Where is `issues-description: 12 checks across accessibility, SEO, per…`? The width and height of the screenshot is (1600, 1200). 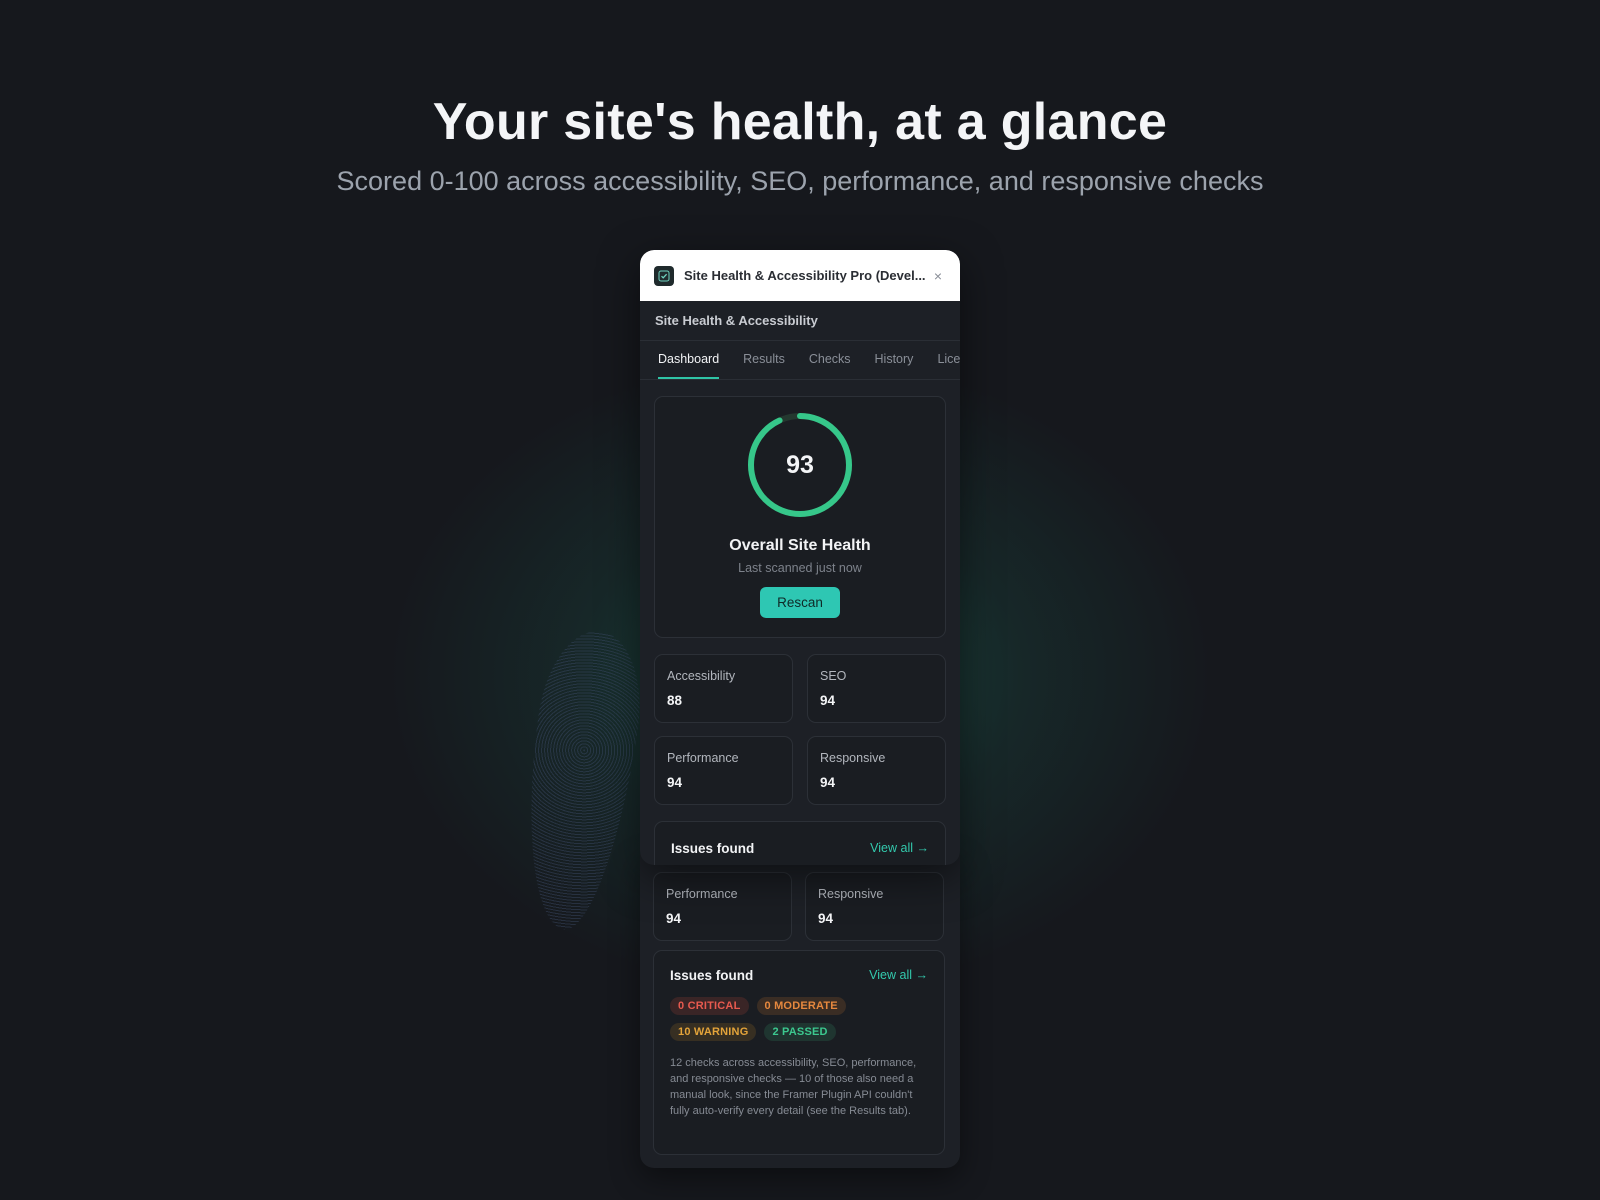
issues-description: 12 checks across accessibility, SEO, per… is located at coordinates (793, 1087).